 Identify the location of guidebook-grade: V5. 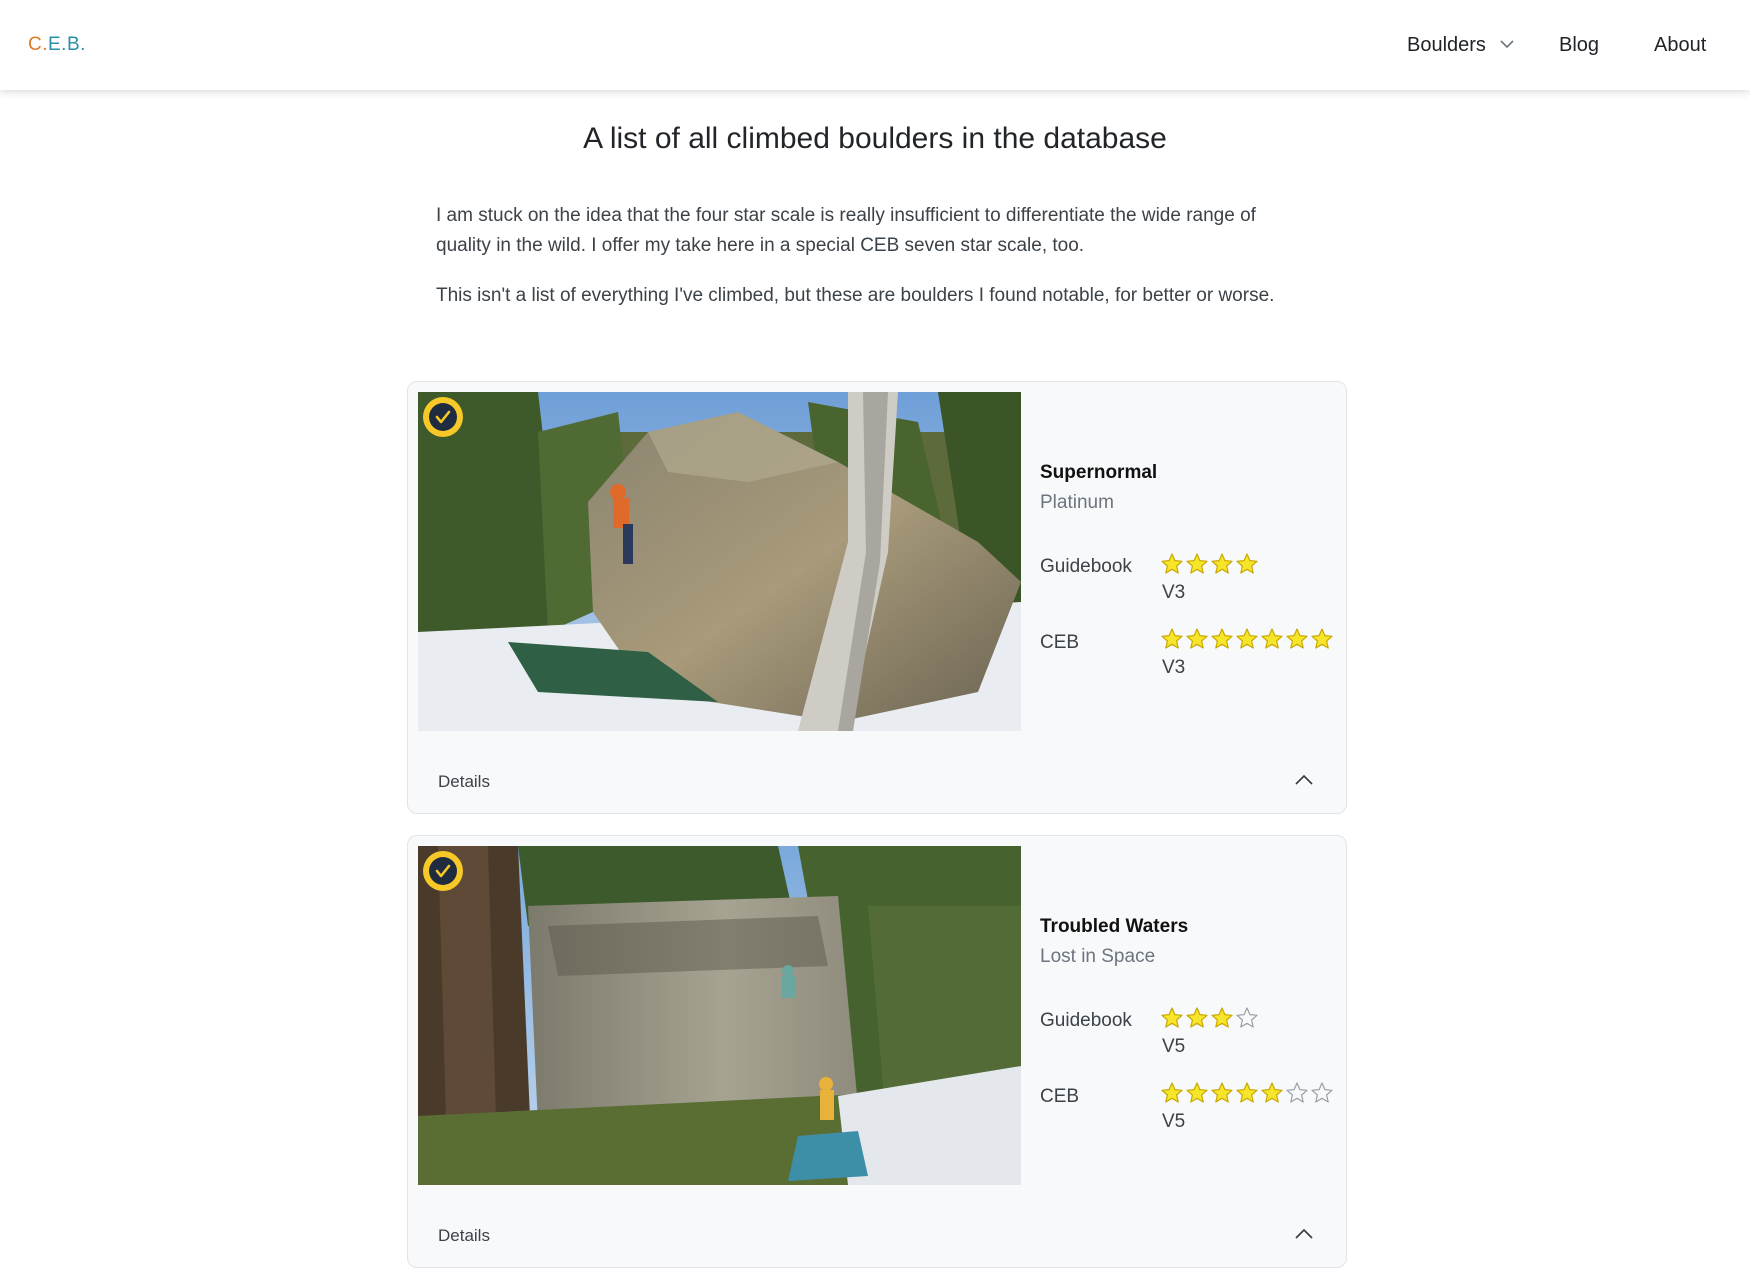
(1174, 1046).